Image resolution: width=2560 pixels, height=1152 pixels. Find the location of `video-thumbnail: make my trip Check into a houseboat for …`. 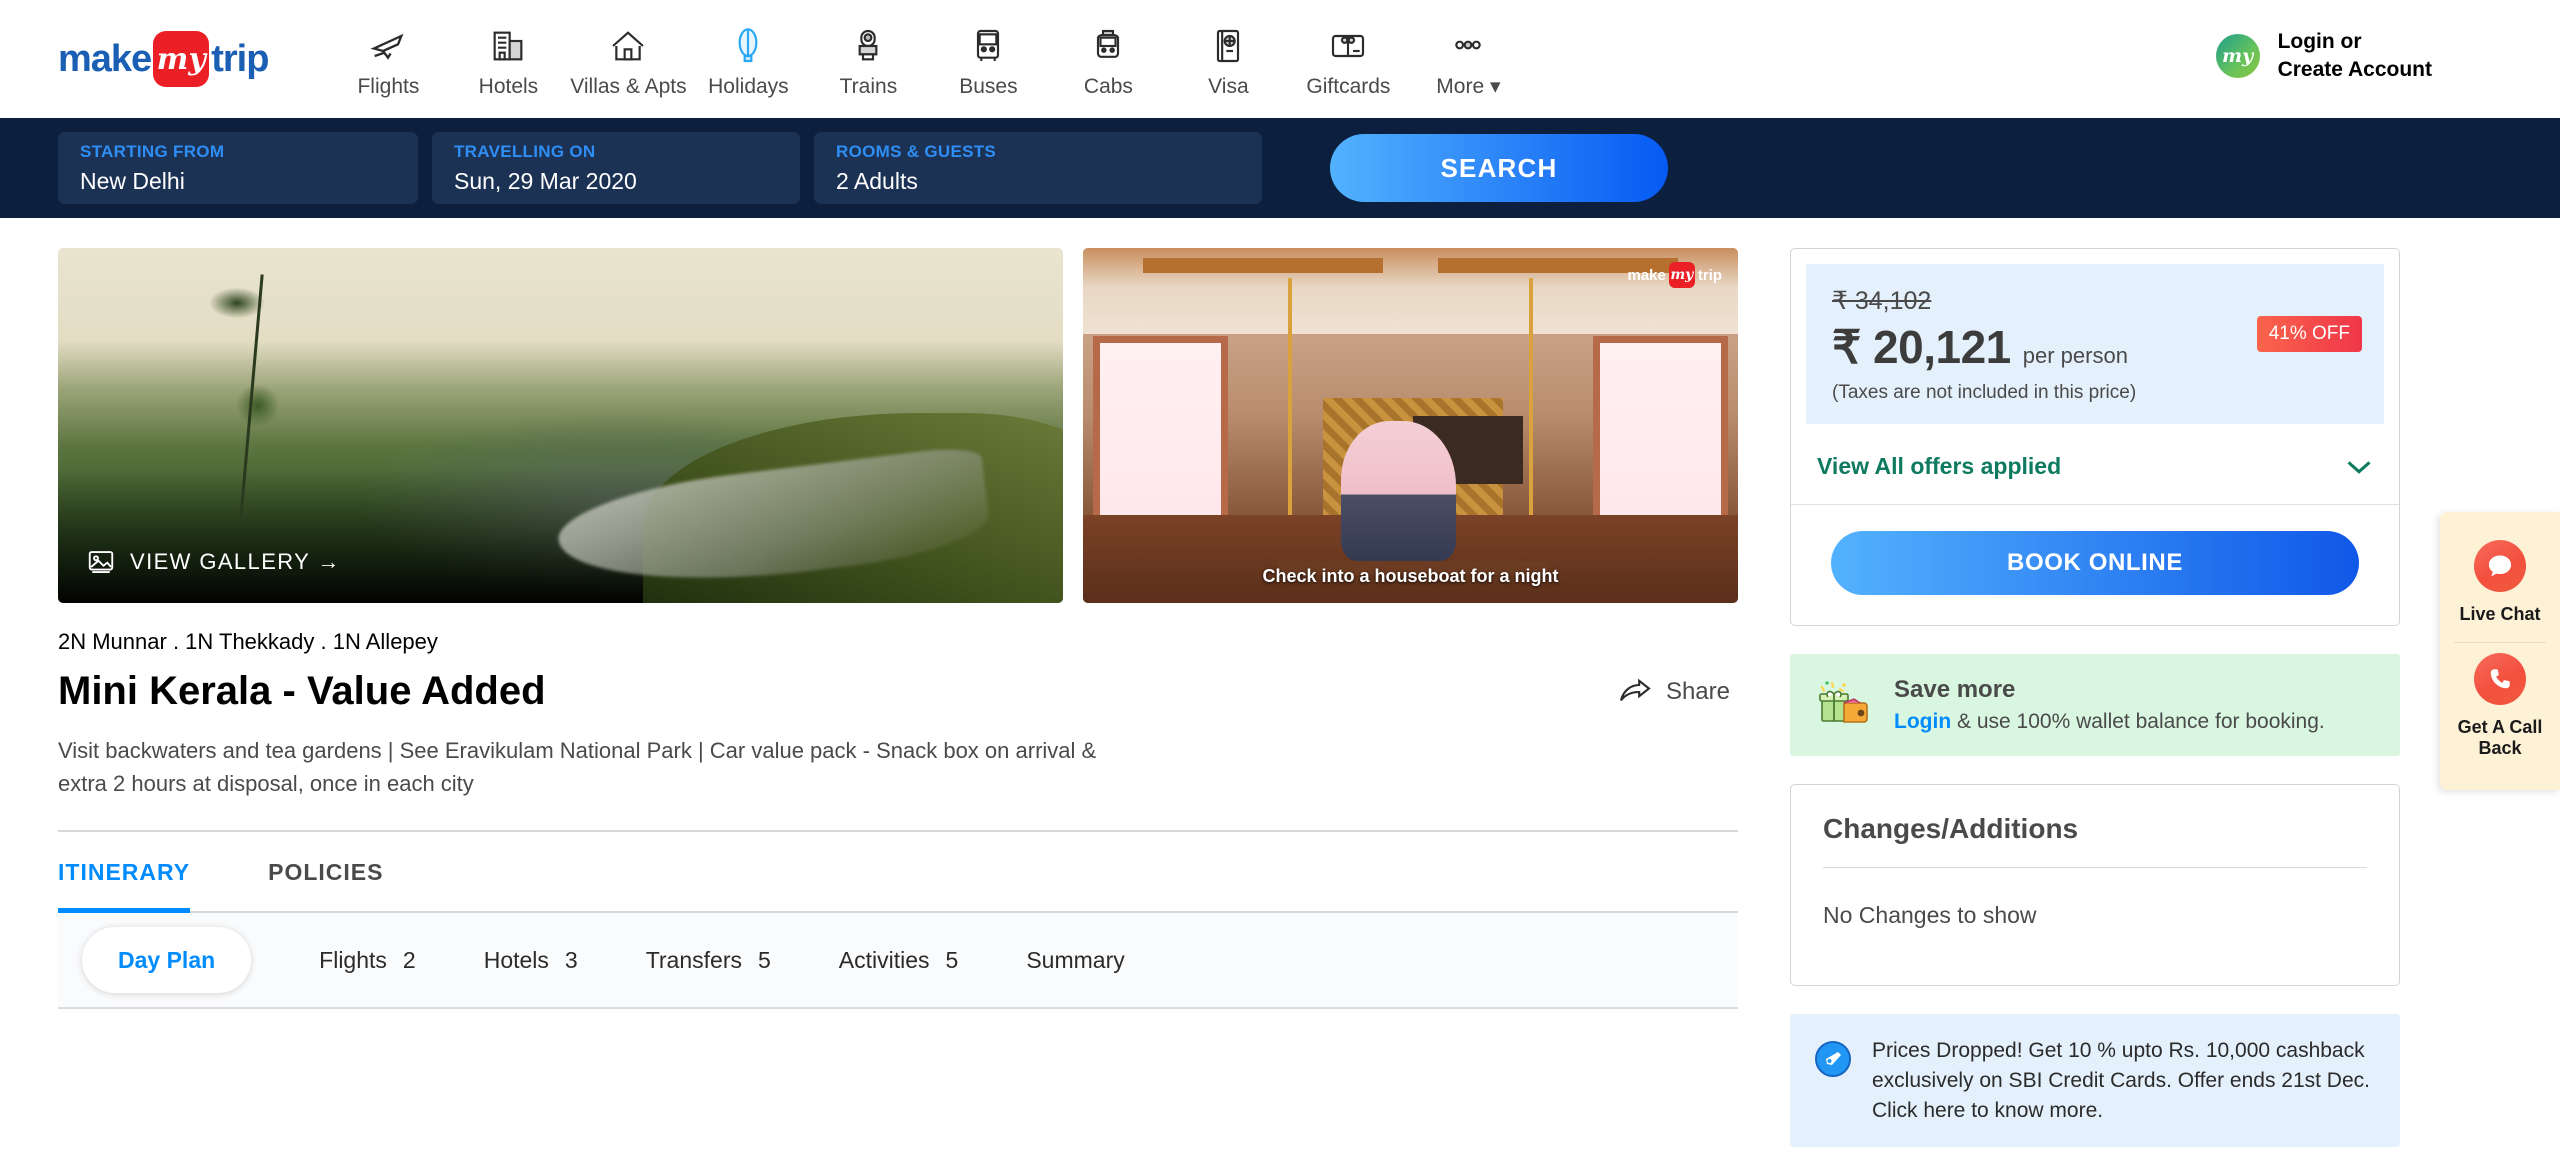

video-thumbnail: make my trip Check into a houseboat for … is located at coordinates (1410, 425).